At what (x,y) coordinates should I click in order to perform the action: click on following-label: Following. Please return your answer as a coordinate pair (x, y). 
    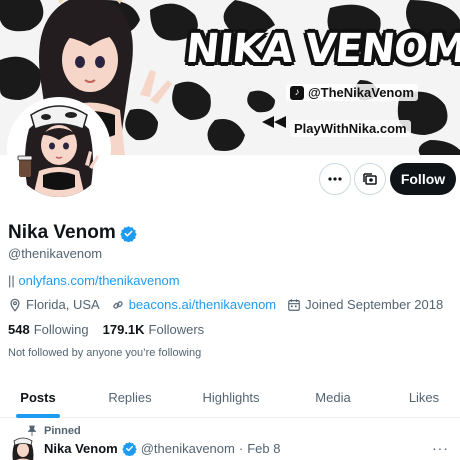
    Looking at the image, I should click on (61, 329).